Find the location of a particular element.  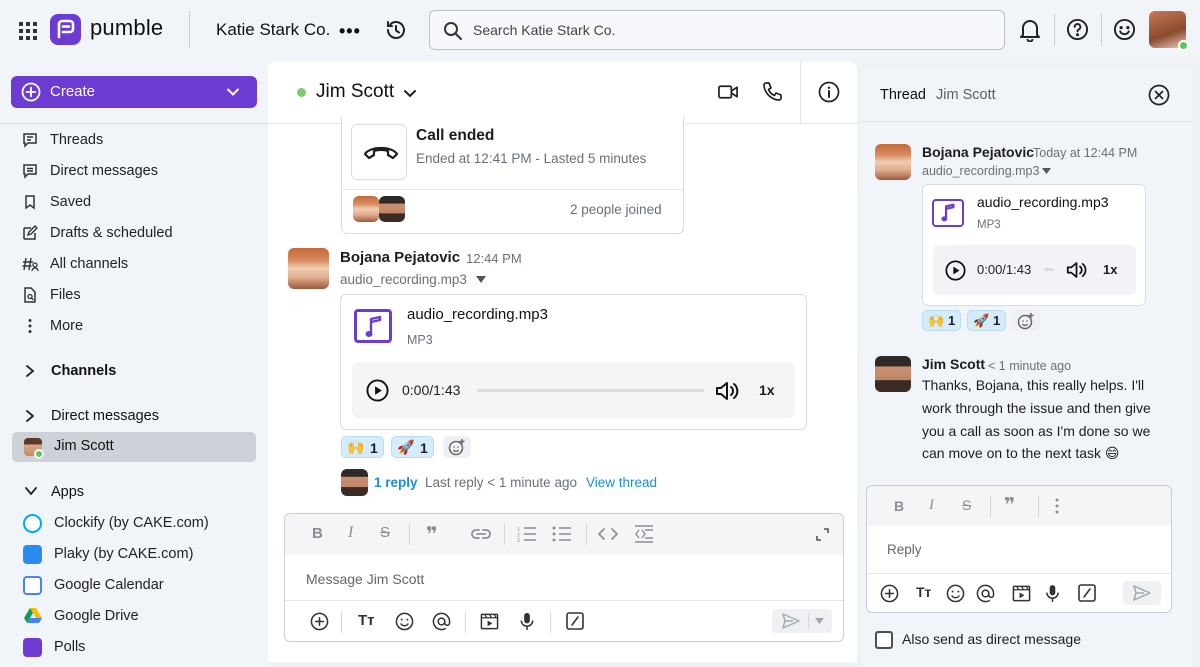

close-icon is located at coordinates (1159, 95).